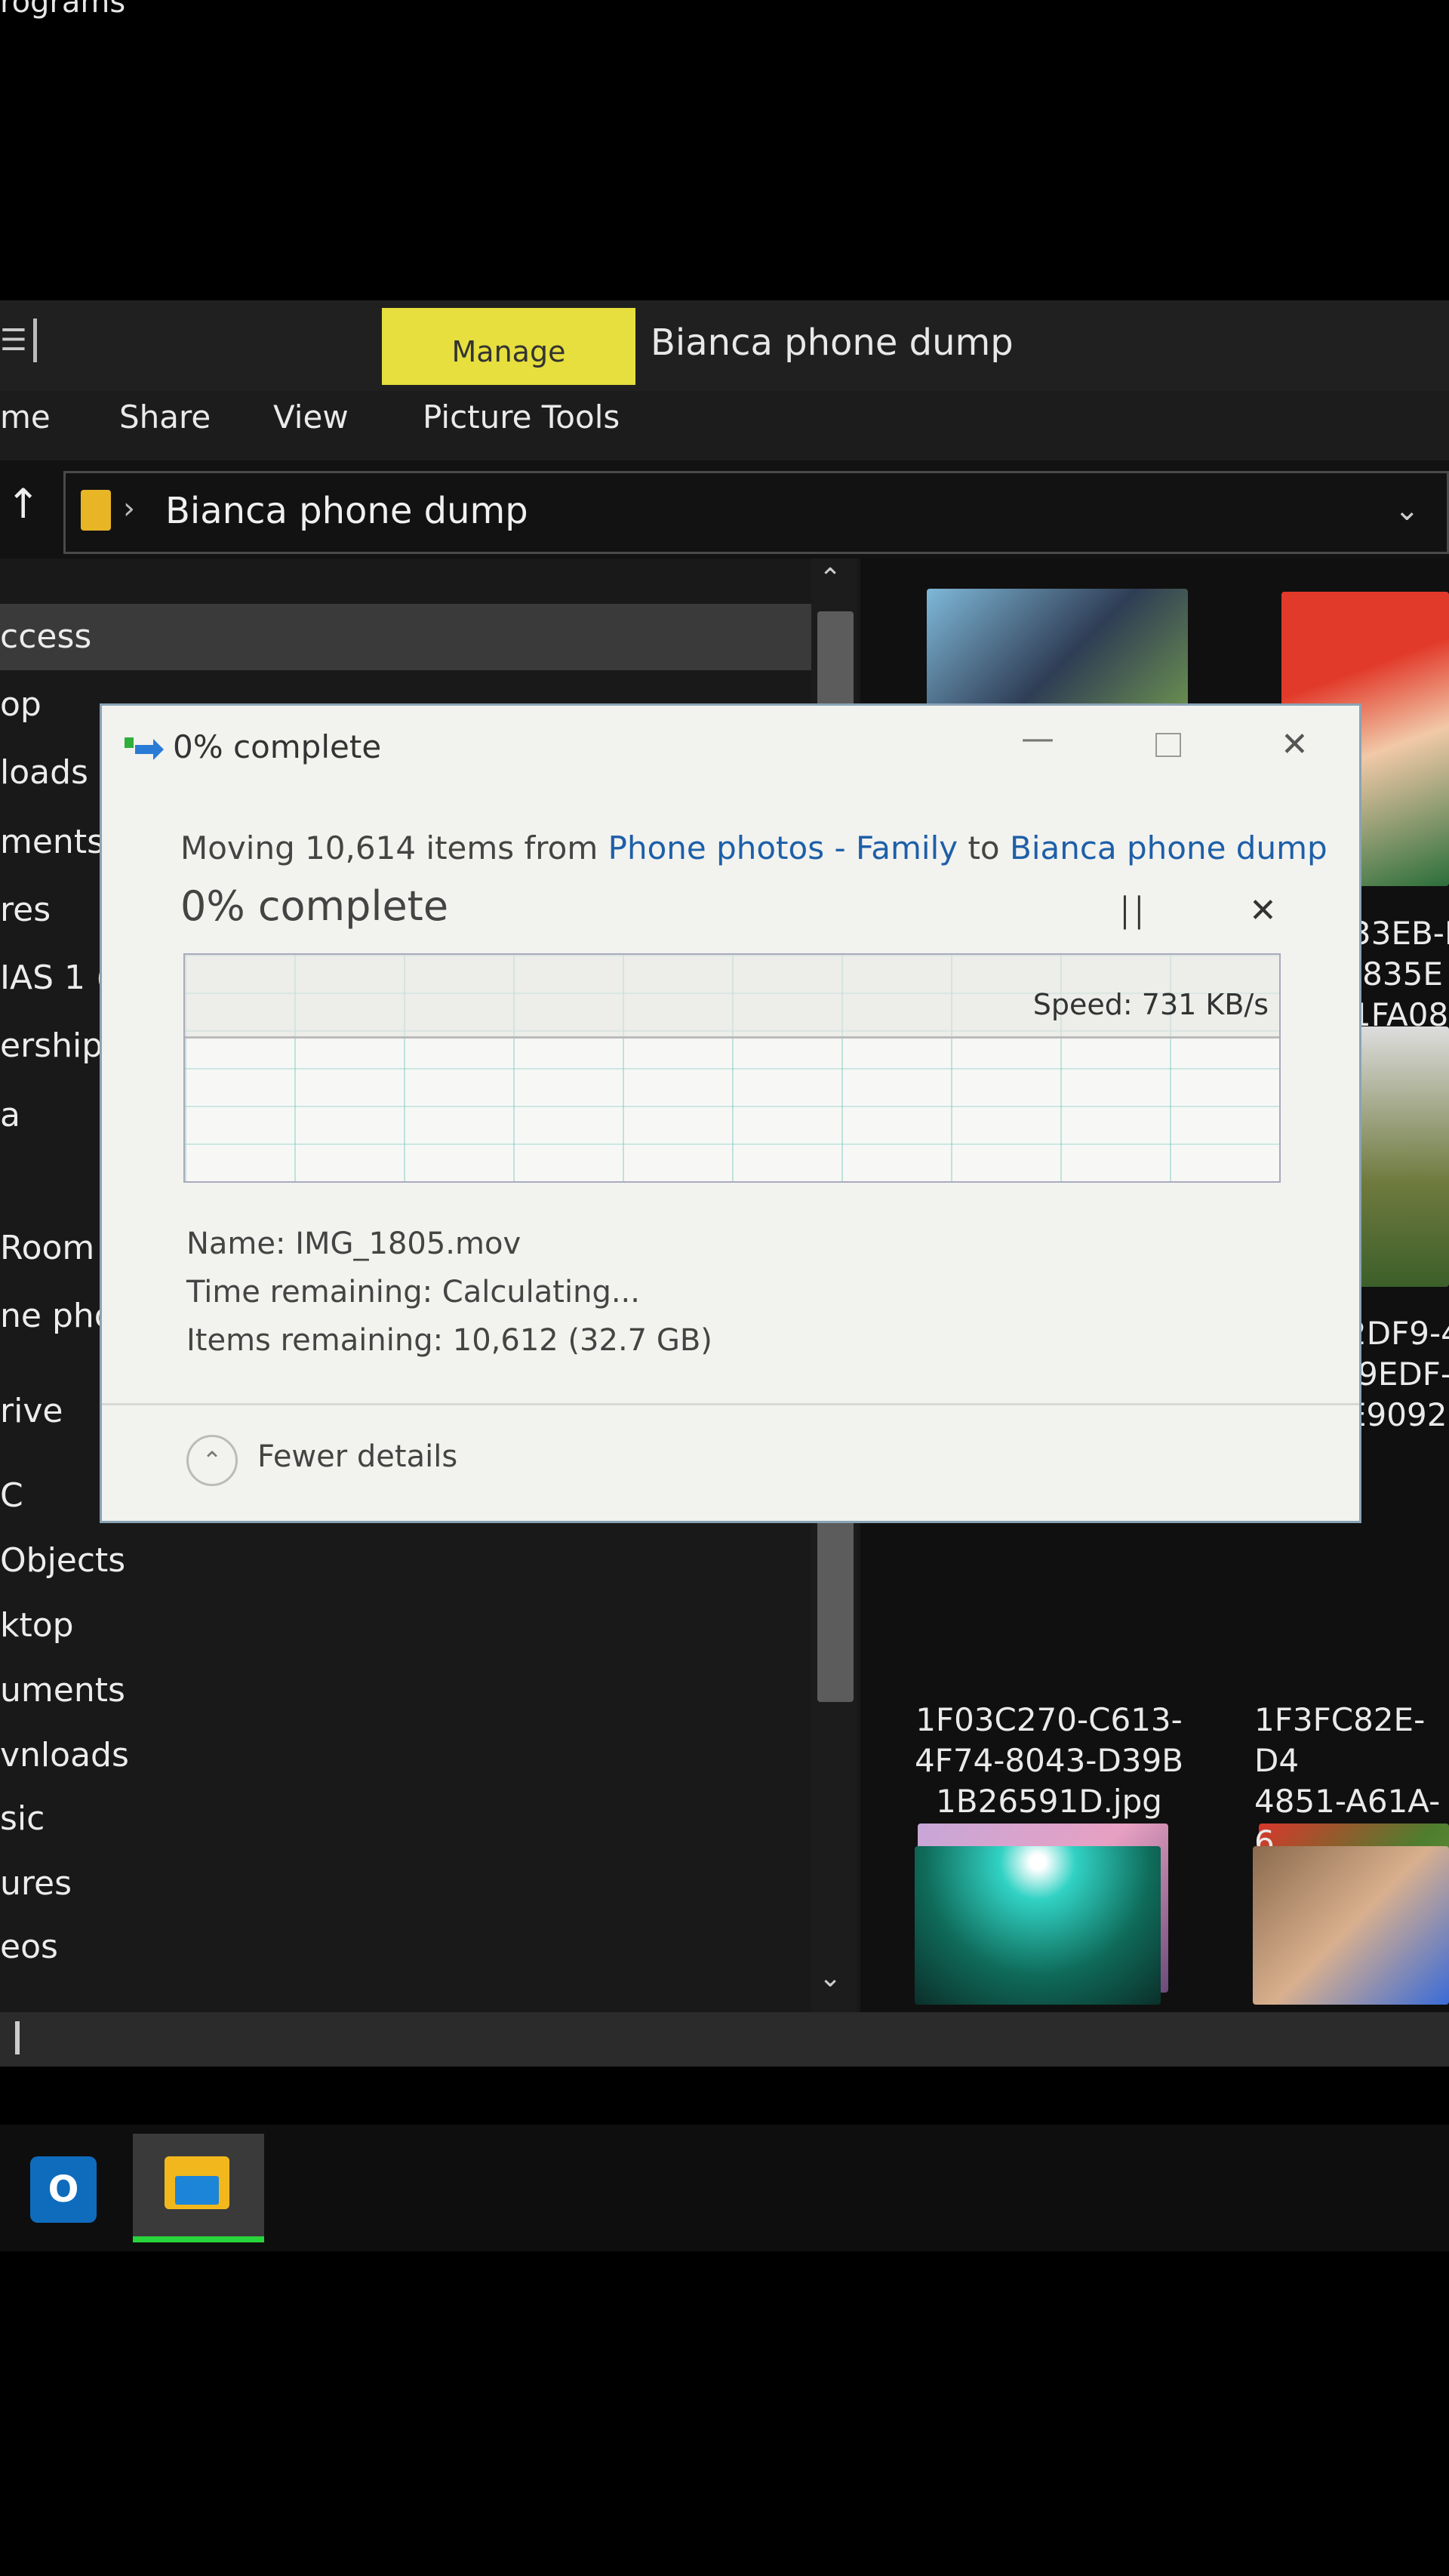 This screenshot has width=1449, height=2576. What do you see at coordinates (277, 746) in the screenshot?
I see `dialog-title: 0% complete` at bounding box center [277, 746].